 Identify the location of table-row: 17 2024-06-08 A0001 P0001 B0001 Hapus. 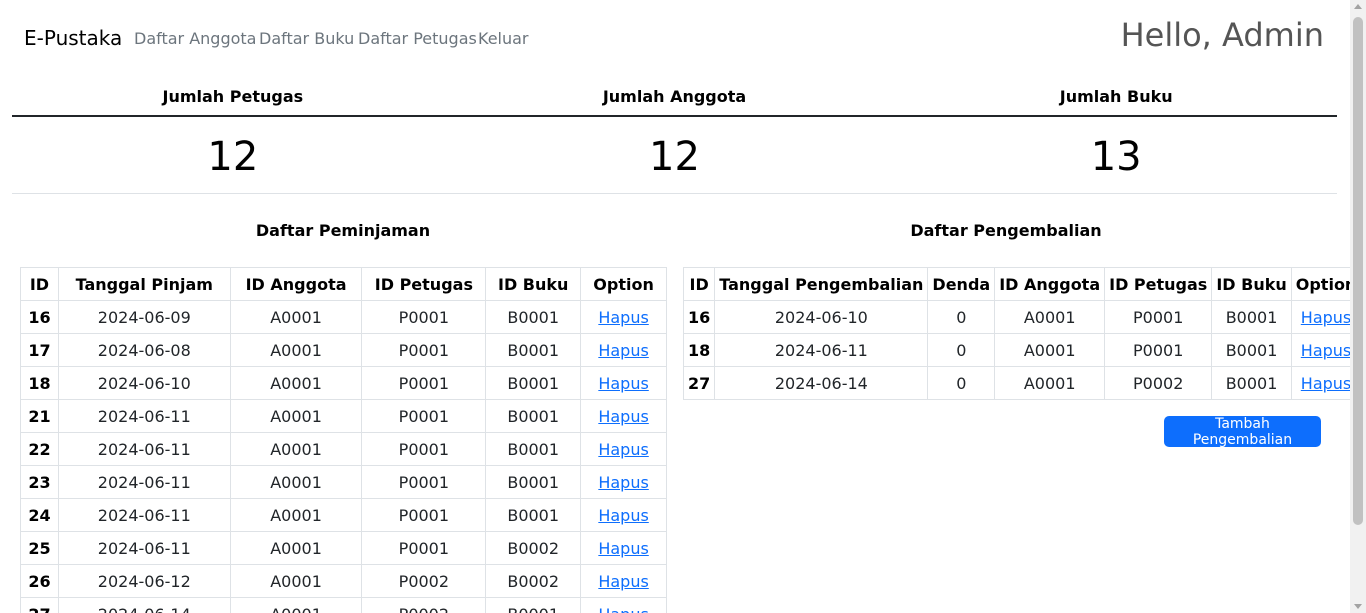
(343, 350).